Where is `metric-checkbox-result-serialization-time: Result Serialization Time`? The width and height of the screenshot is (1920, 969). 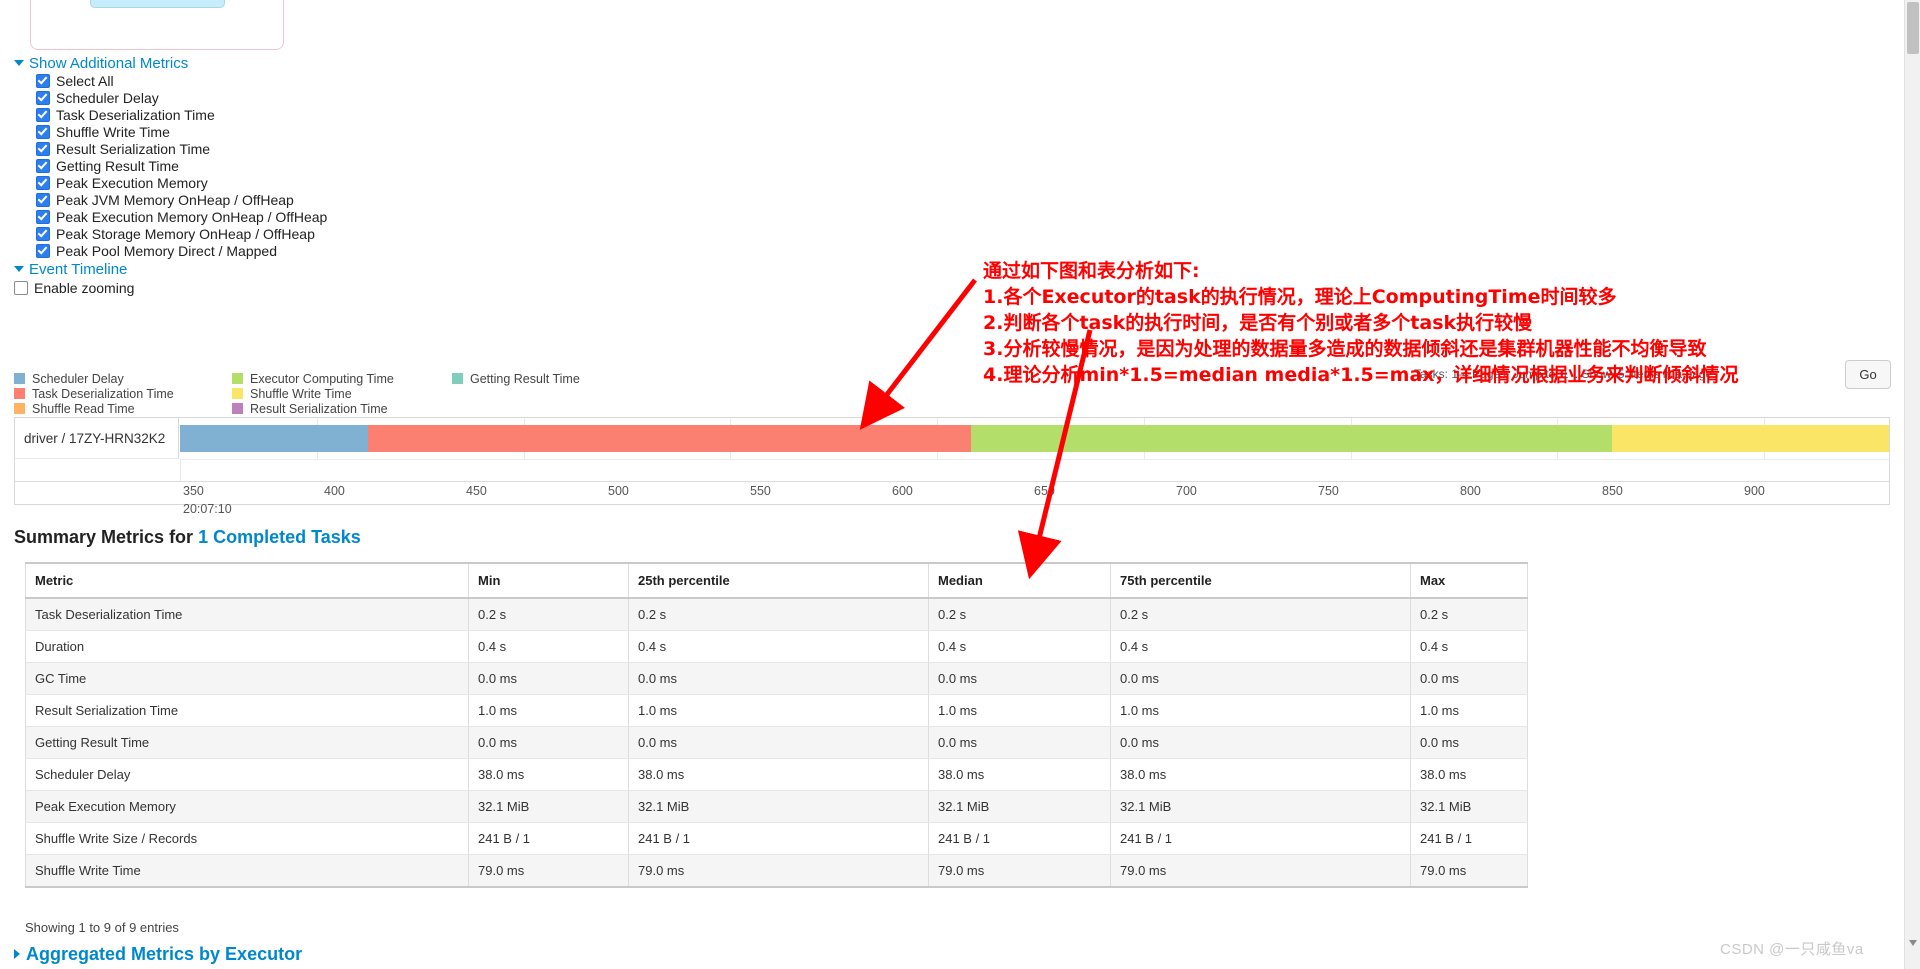 metric-checkbox-result-serialization-time: Result Serialization Time is located at coordinates (123, 149).